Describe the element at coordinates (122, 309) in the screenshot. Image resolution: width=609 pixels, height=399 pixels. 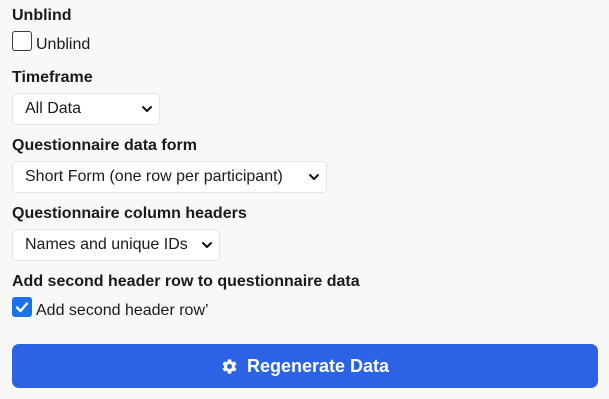
I see `second-header-checkbox-label: Add second header row’` at that location.